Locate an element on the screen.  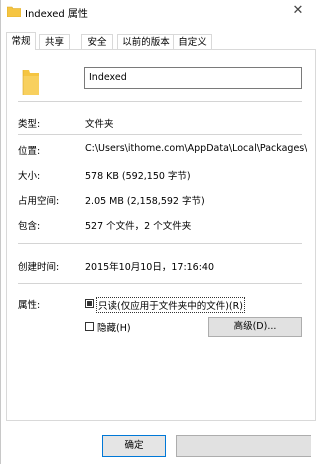
location-label: 位置: is located at coordinates (29, 151).